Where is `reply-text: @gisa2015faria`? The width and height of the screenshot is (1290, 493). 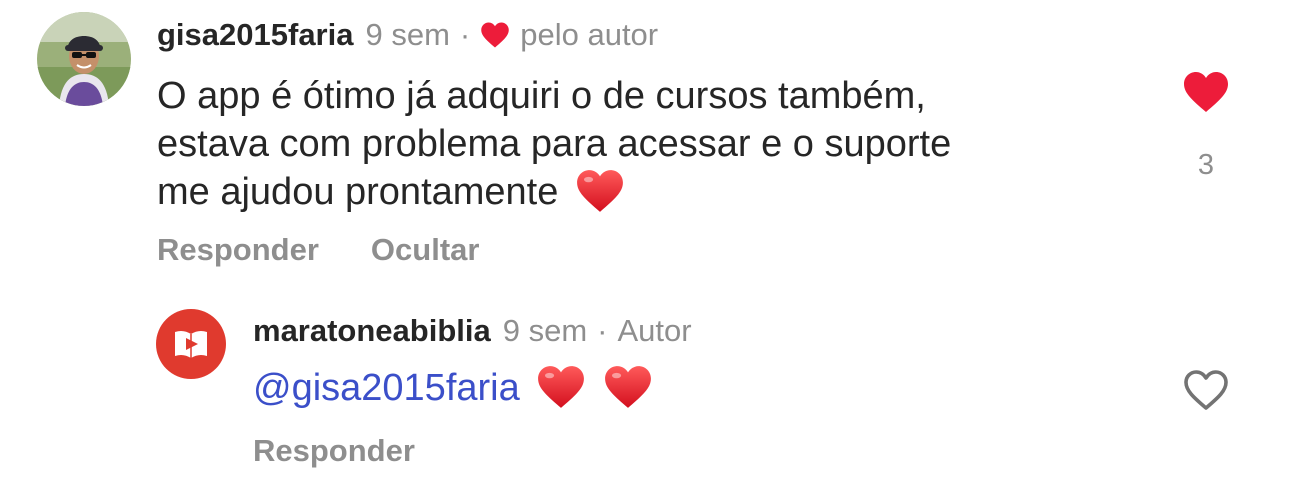
reply-text: @gisa2015faria is located at coordinates (453, 393).